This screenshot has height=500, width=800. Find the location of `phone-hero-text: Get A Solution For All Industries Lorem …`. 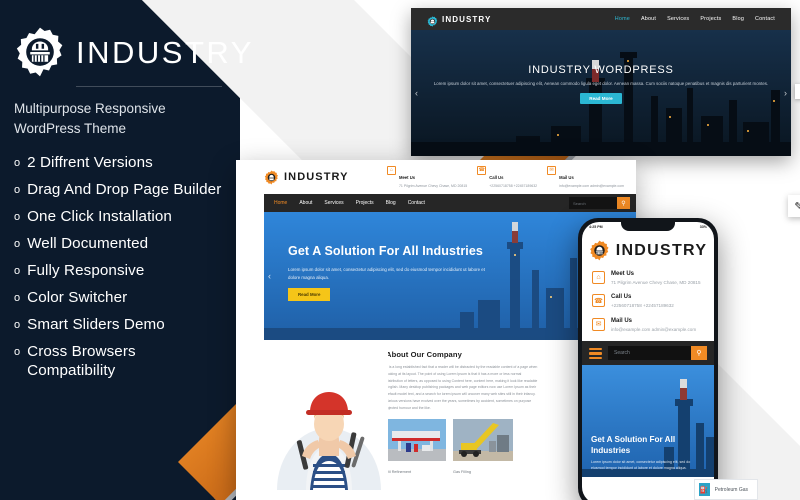

phone-hero-text: Get A Solution For All Industries Lorem … is located at coordinates (645, 453).